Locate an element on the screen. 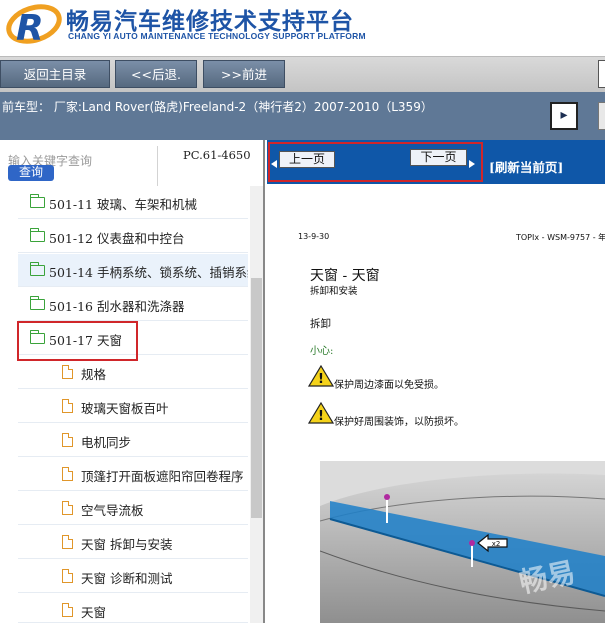 The image size is (605, 623). tree-folder-501-11: 501-11 玻璃、车架和机械 is located at coordinates (133, 202).